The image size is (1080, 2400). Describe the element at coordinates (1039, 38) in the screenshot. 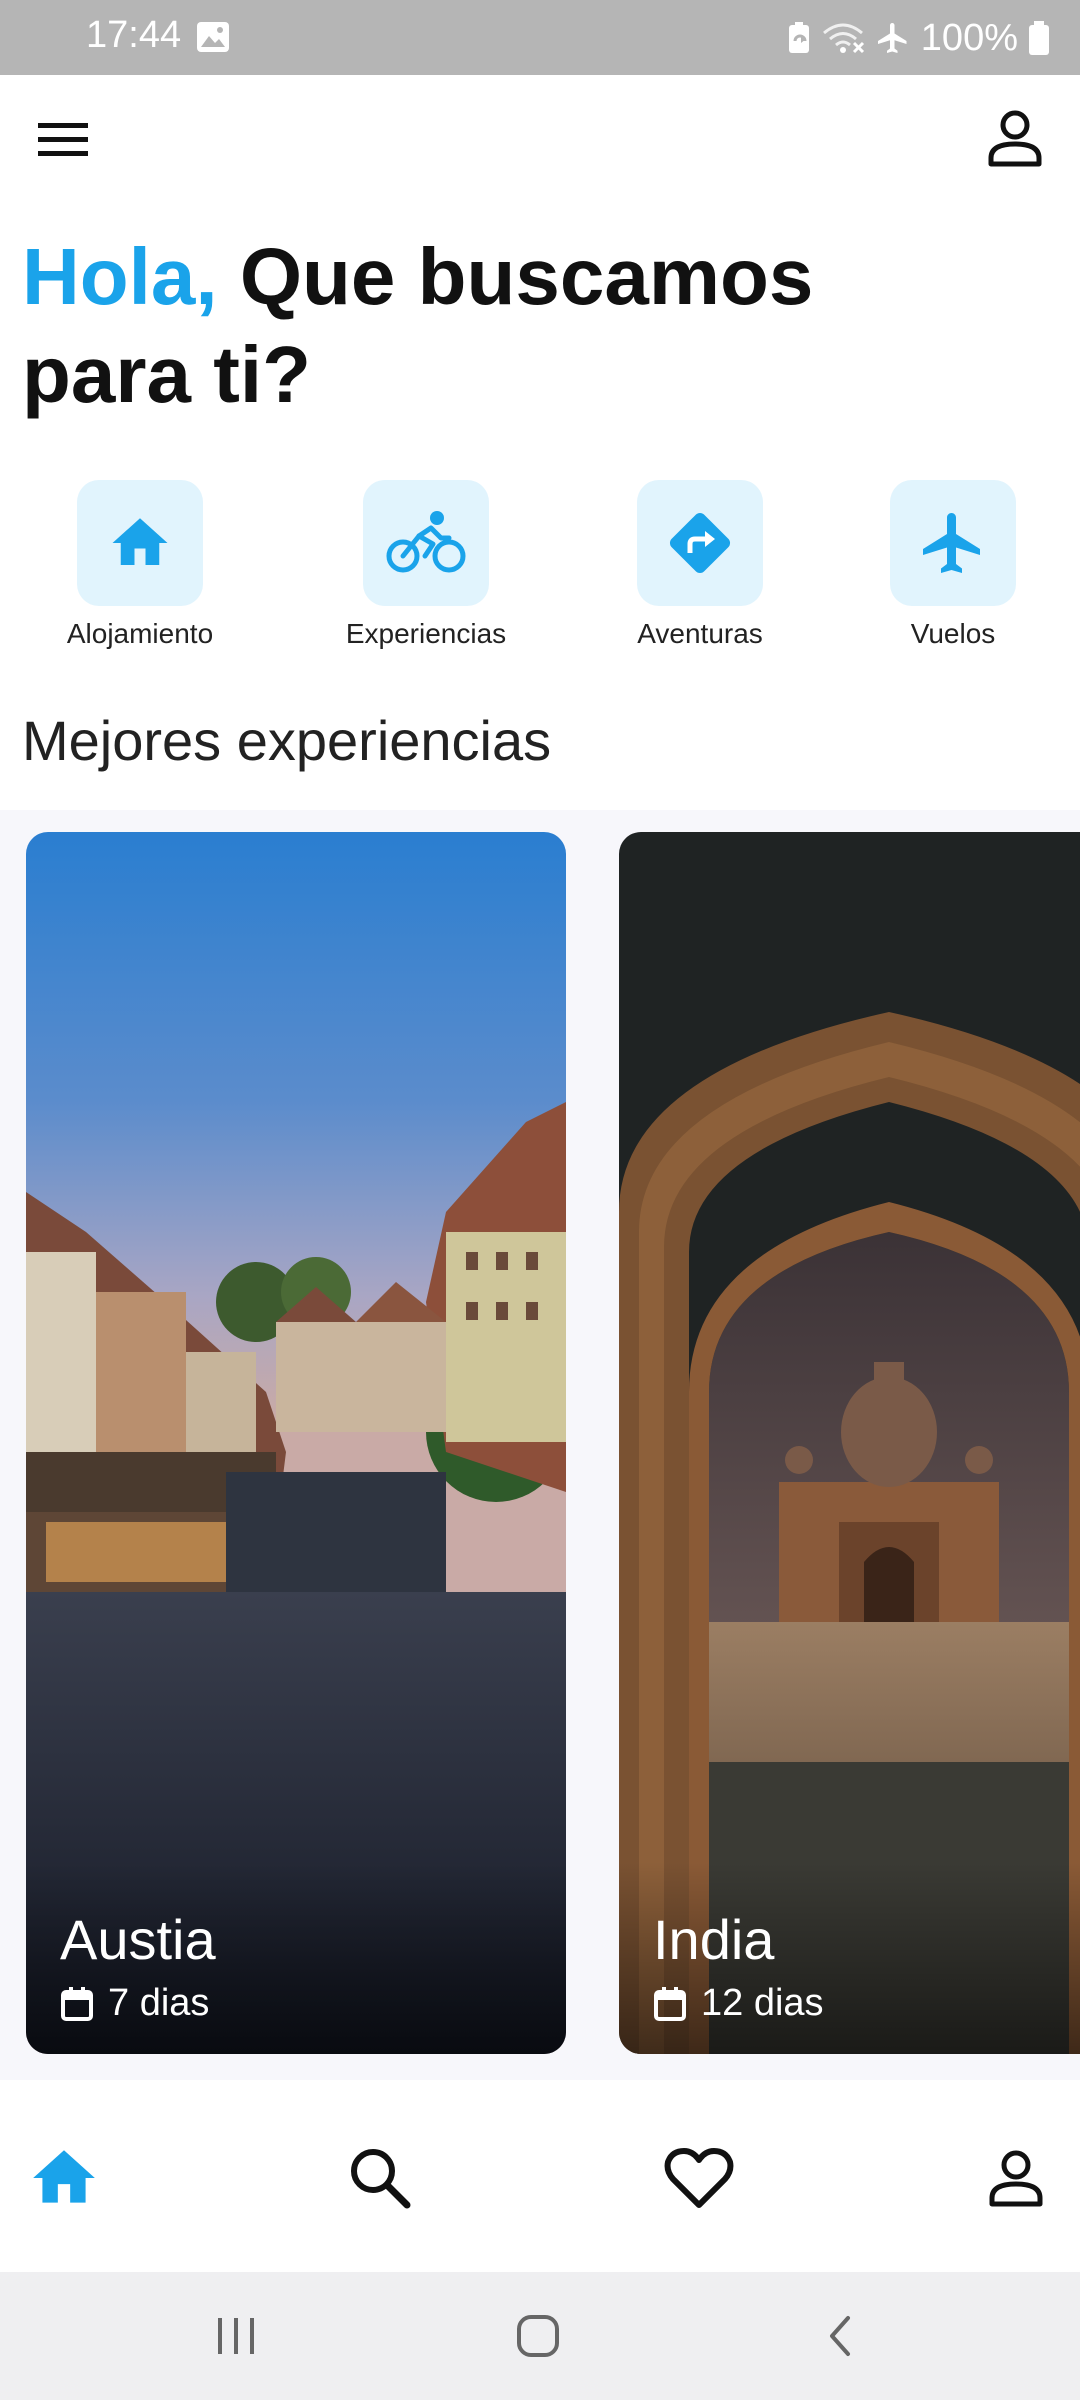

I see `battery-icon` at that location.